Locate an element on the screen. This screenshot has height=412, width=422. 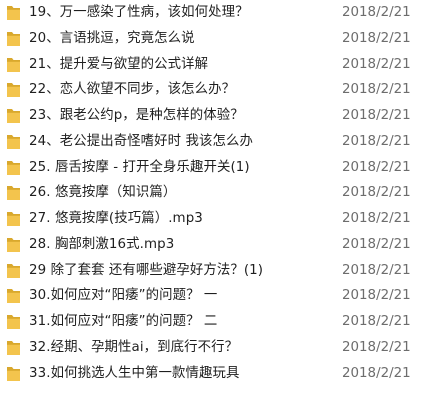
list-item: 26. 悠竟按摩（知识篇） 2018/2/21 is located at coordinates (211, 193).